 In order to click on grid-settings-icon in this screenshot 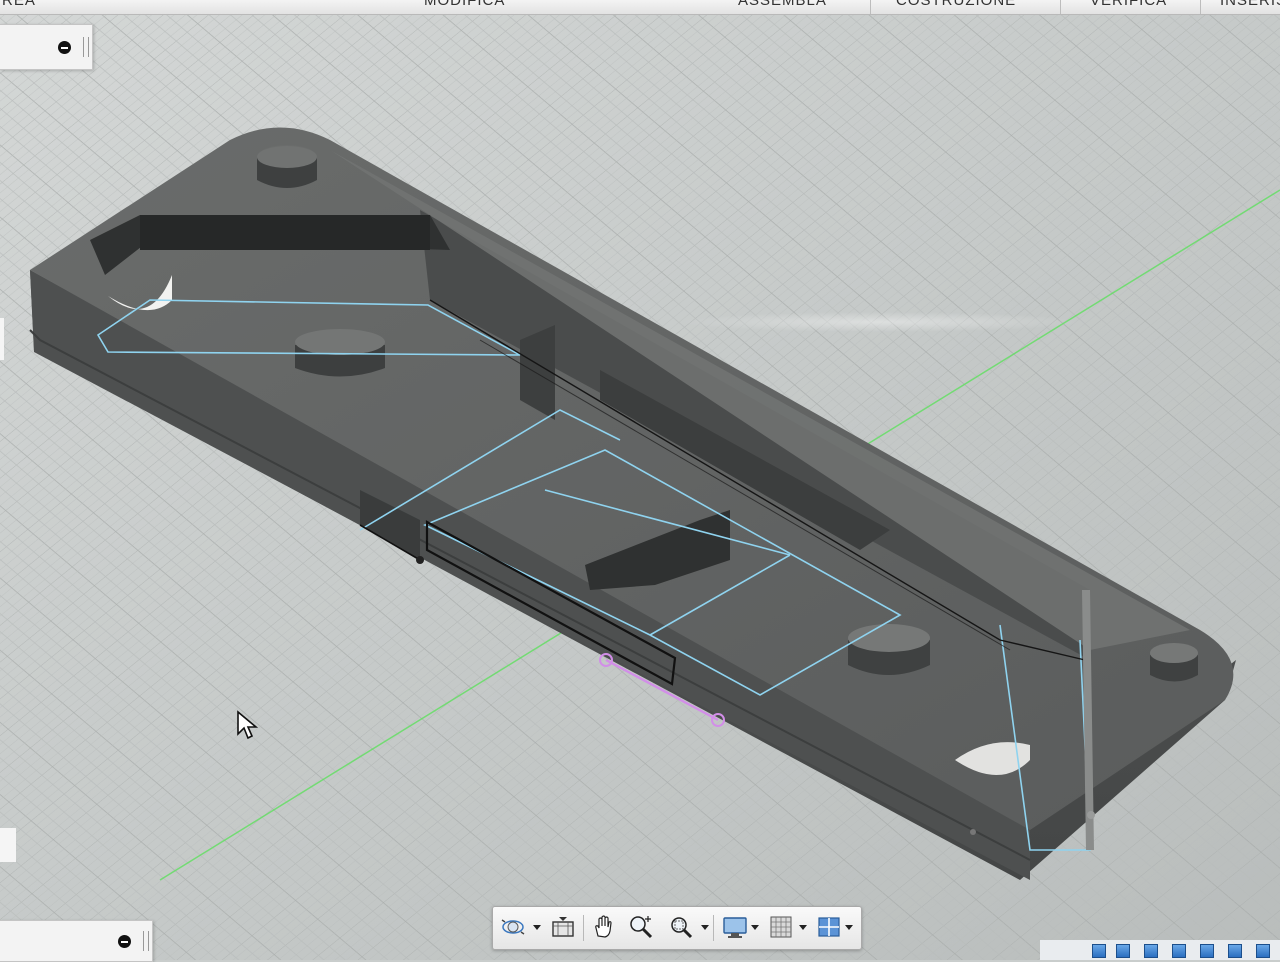, I will do `click(781, 927)`.